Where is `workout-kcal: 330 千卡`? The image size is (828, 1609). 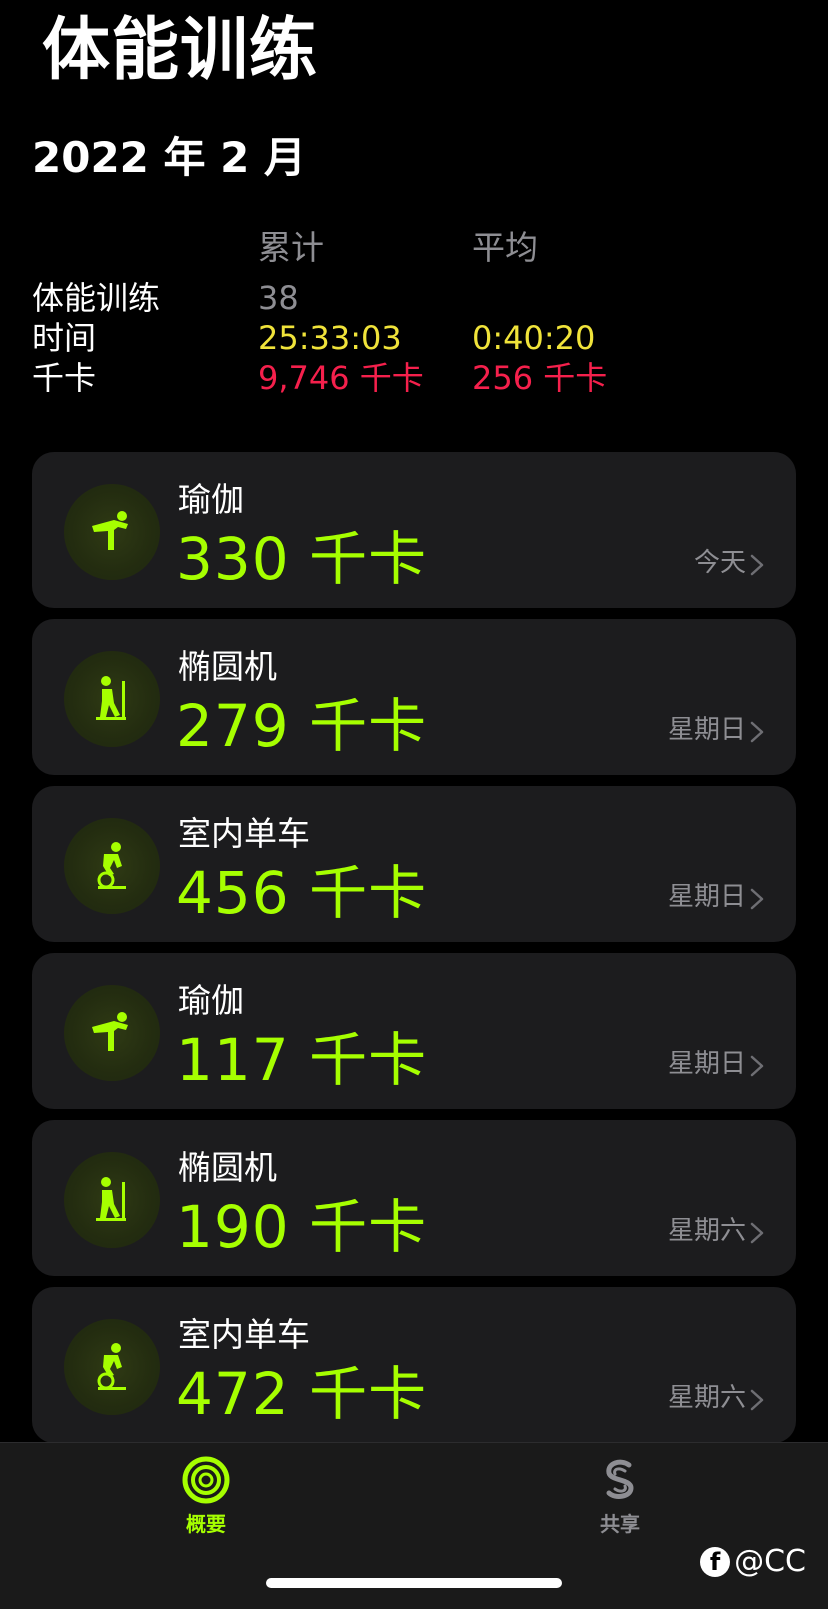
workout-kcal: 330 千卡 is located at coordinates (302, 559).